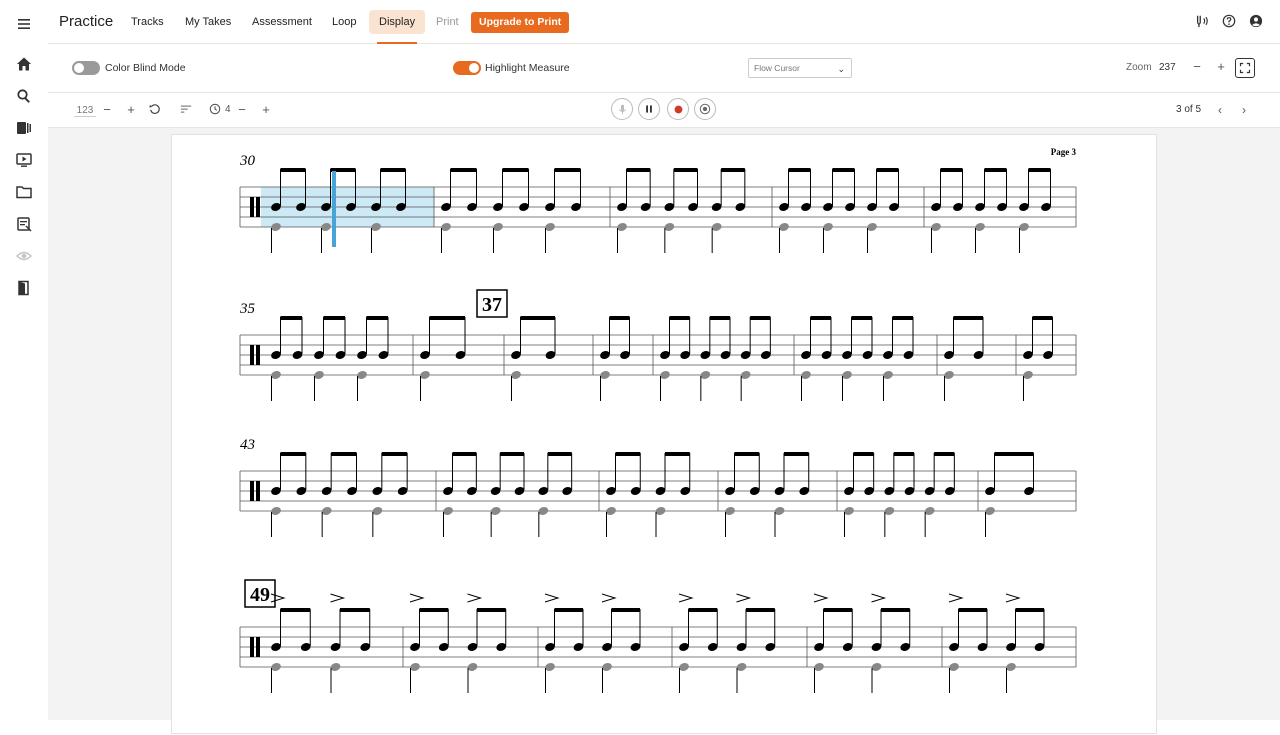 Image resolution: width=1280 pixels, height=735 pixels. Describe the element at coordinates (527, 68) in the screenshot. I see `highlight-measure-label: Highlight Measure` at that location.